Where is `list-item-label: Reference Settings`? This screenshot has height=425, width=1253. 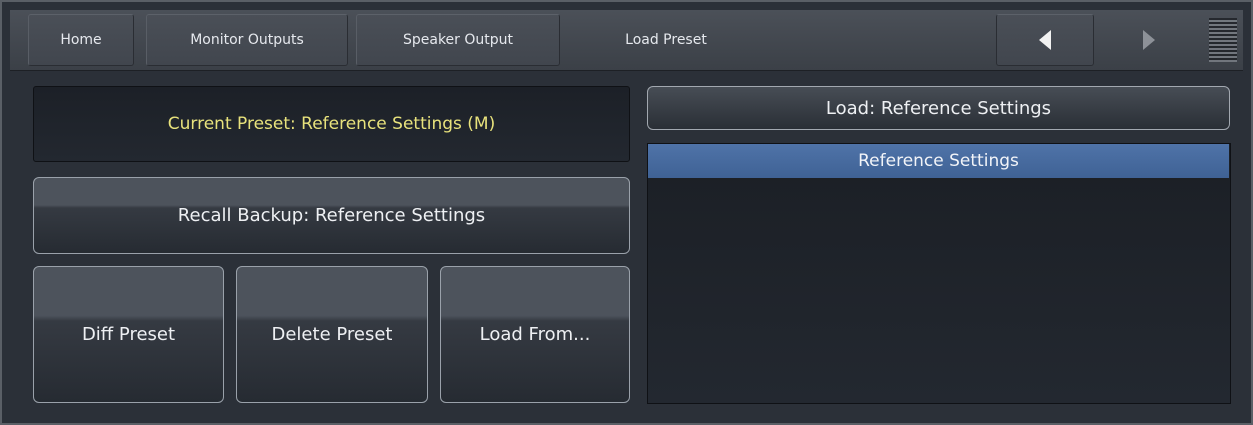
list-item-label: Reference Settings is located at coordinates (938, 161).